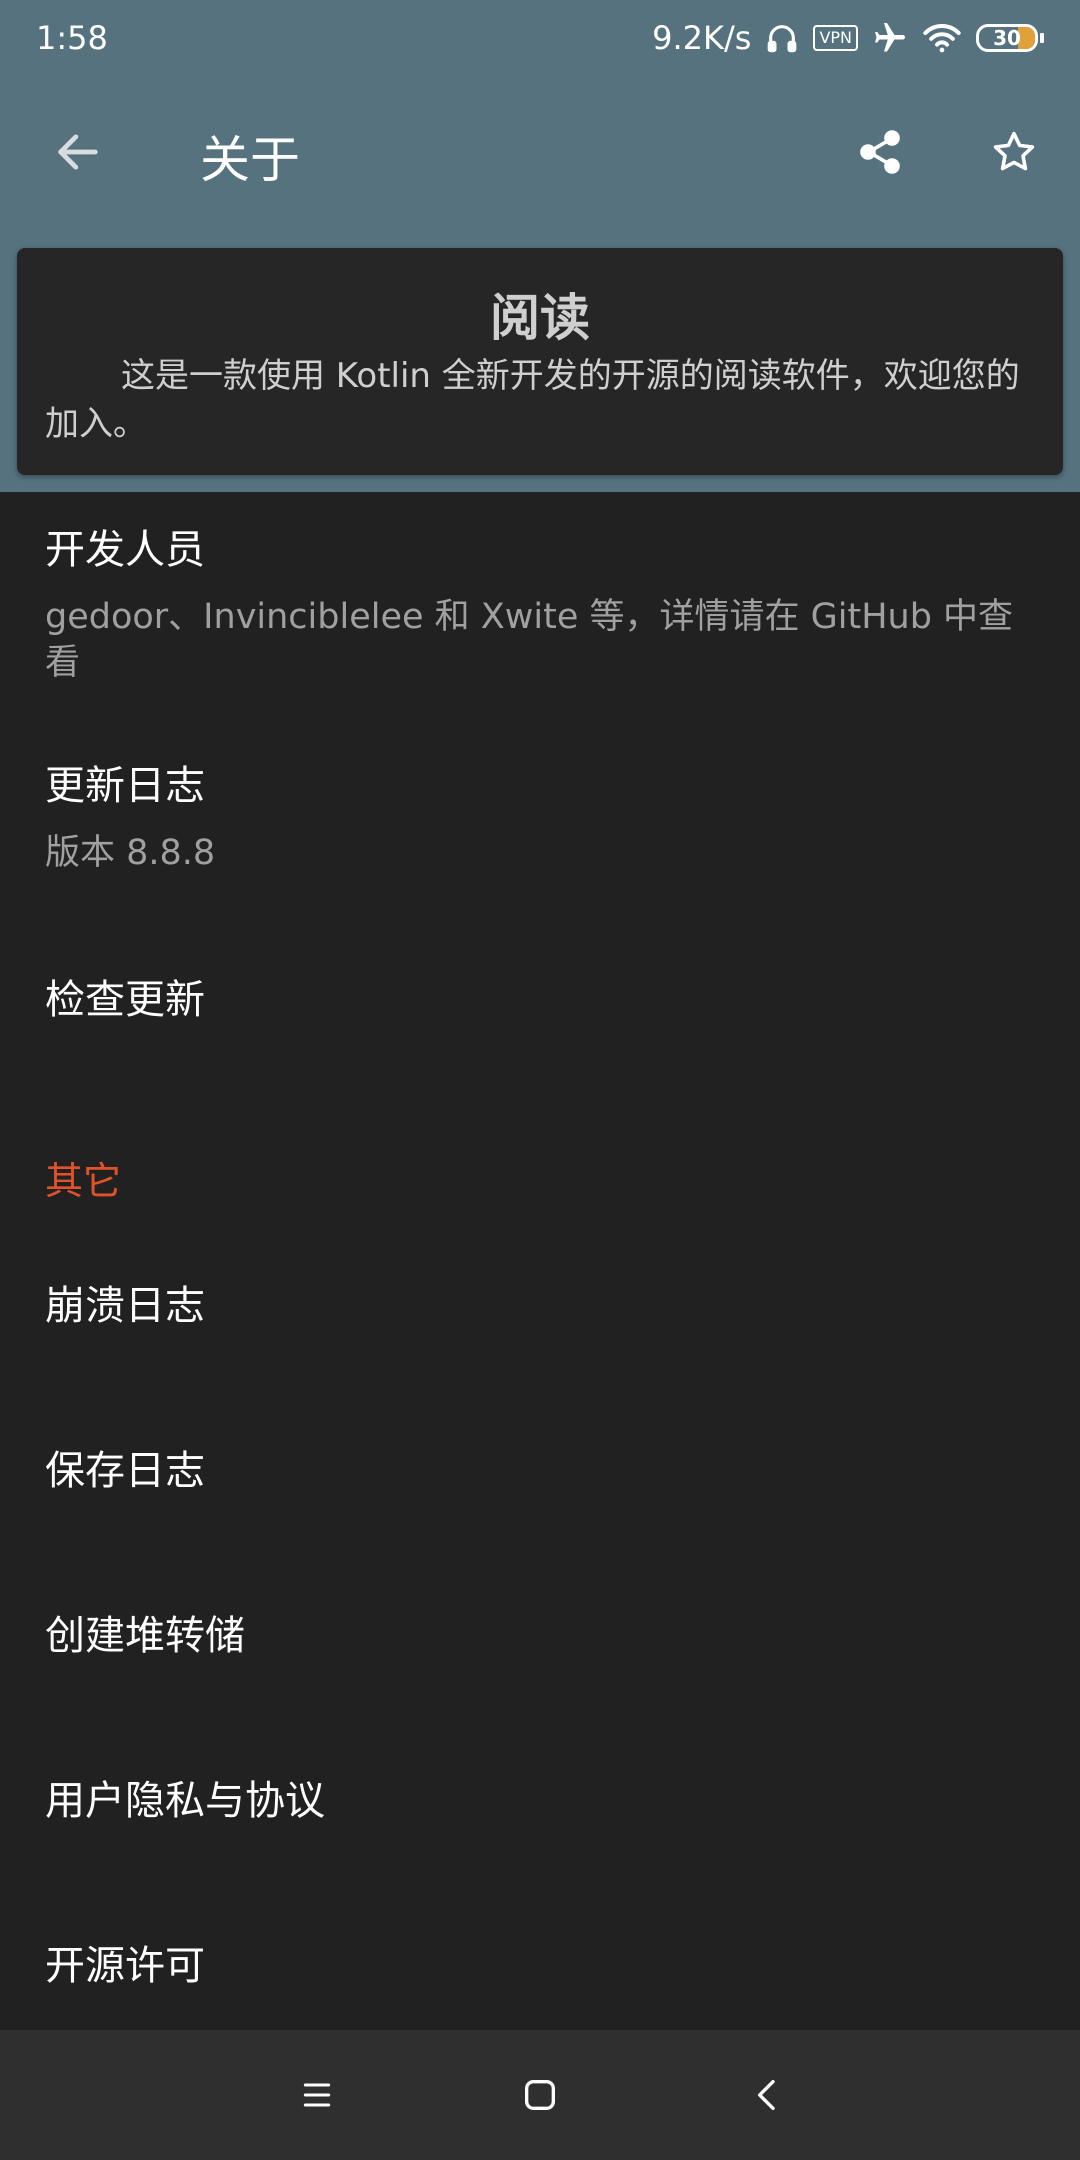 This screenshot has height=2160, width=1080. I want to click on network-speed: 9.2K/s, so click(702, 38).